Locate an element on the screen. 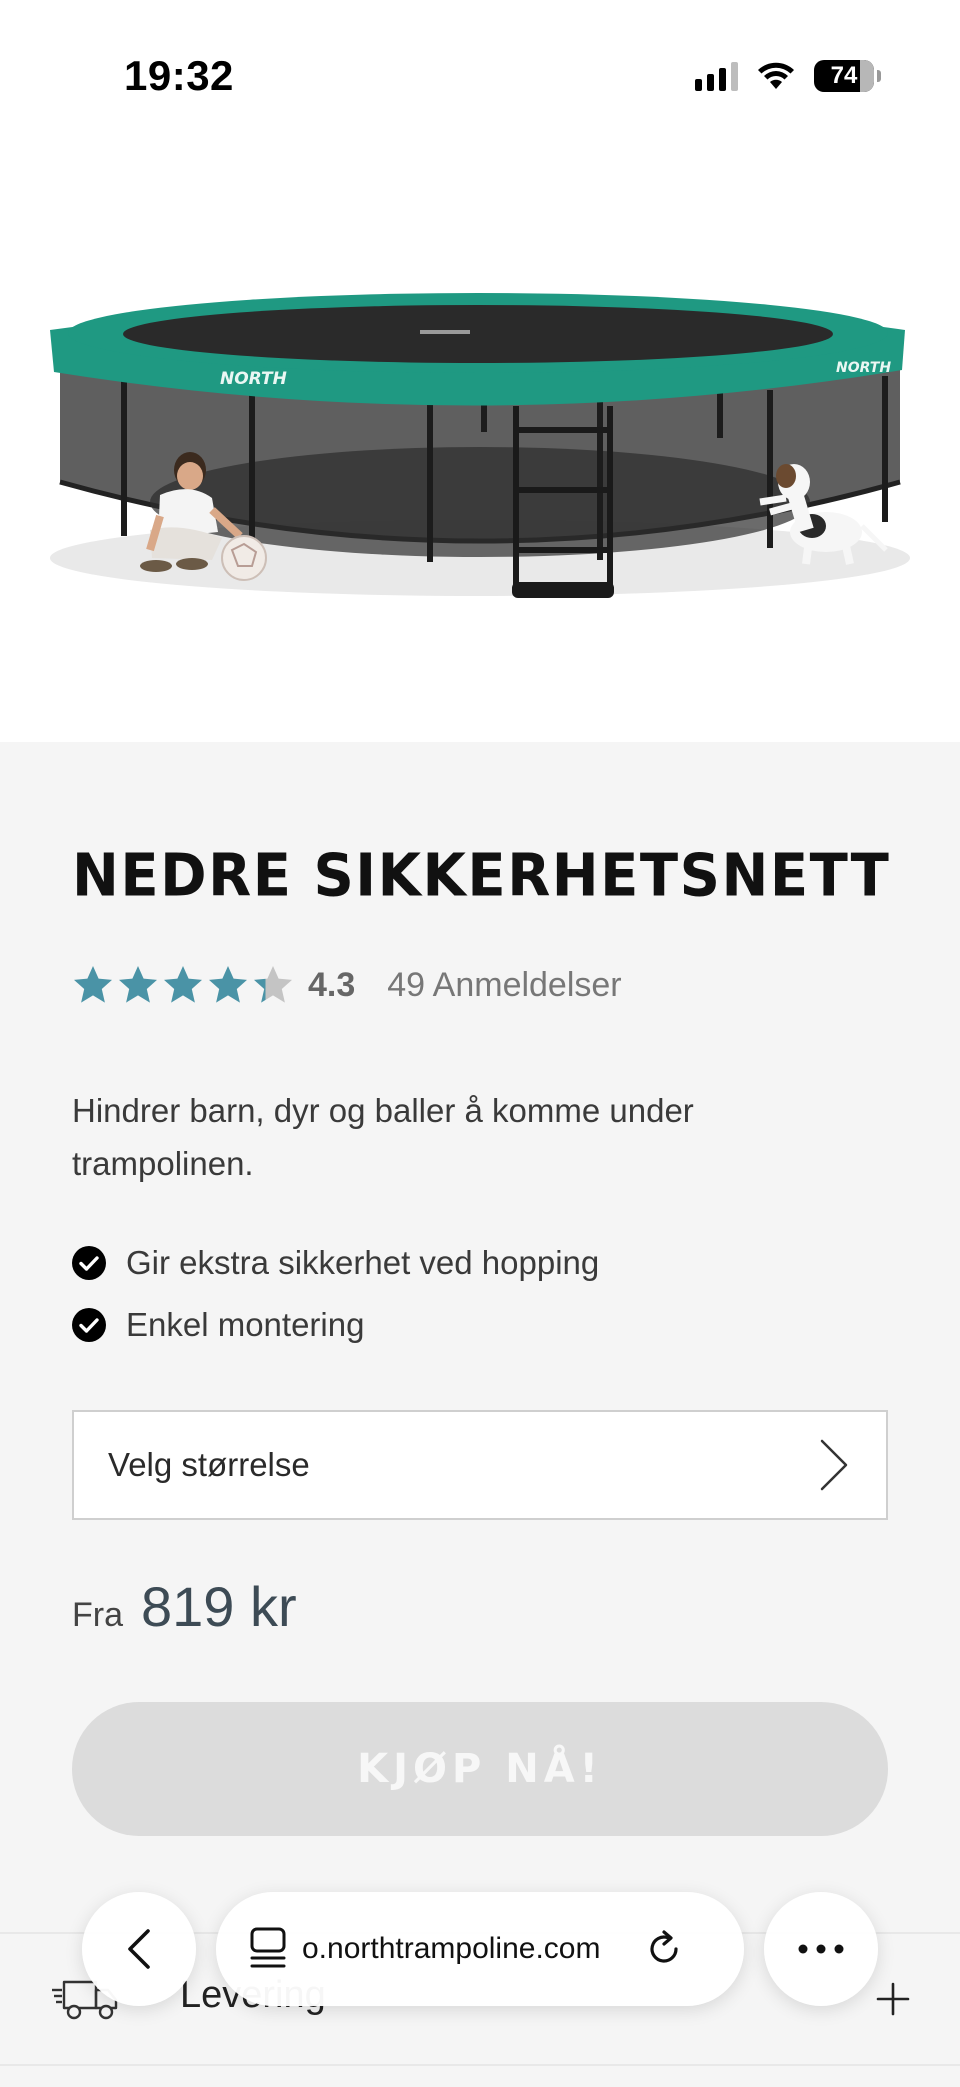 The image size is (960, 2087). chevron-right-icon is located at coordinates (834, 1465).